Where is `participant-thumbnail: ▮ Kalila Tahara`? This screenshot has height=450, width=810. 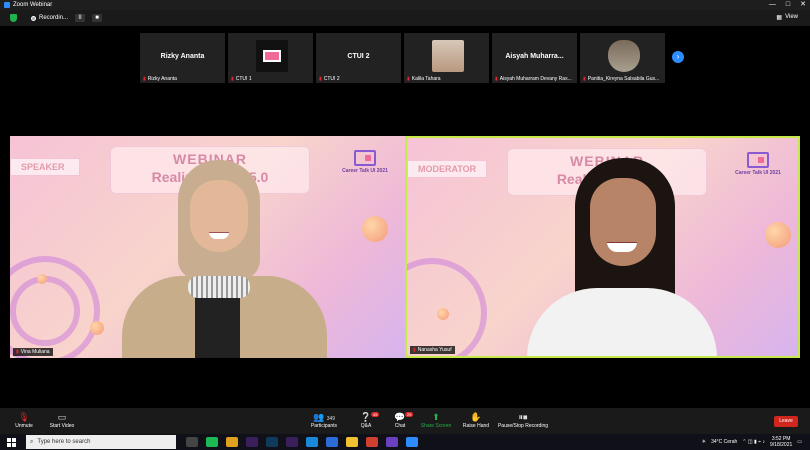
participant-thumbnail: ▮ Kalila Tahara is located at coordinates (446, 58).